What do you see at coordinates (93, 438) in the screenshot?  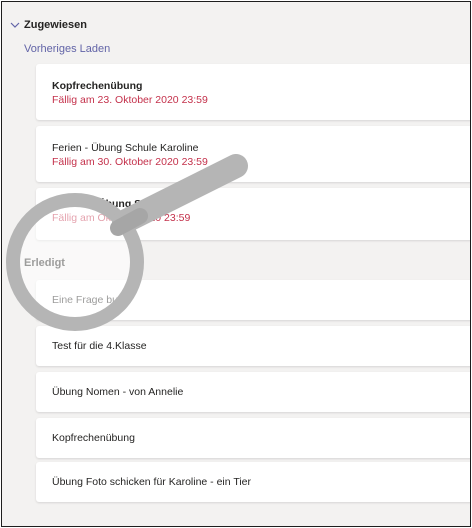 I see `completed-title: Kopfrechenübung` at bounding box center [93, 438].